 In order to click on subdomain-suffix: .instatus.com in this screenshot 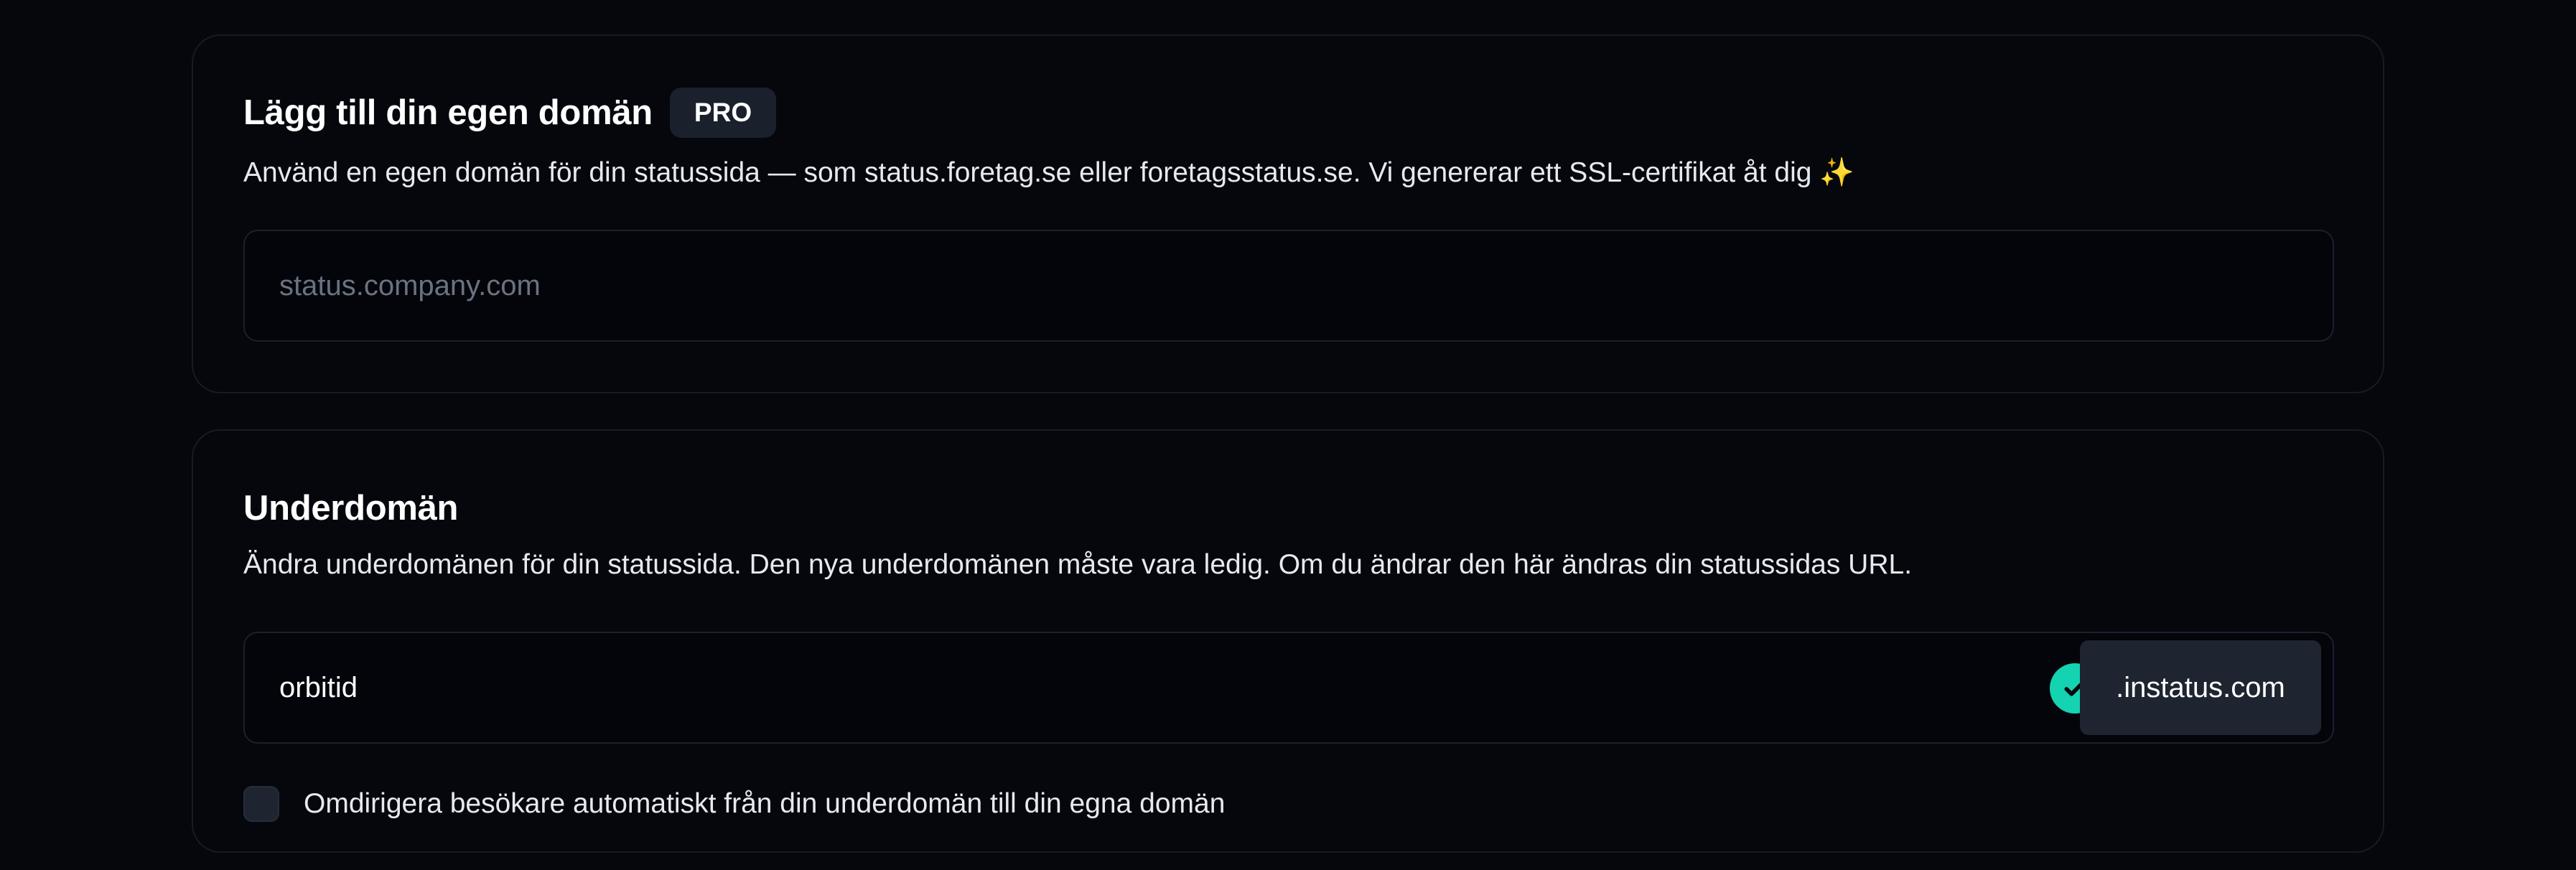, I will do `click(2200, 687)`.